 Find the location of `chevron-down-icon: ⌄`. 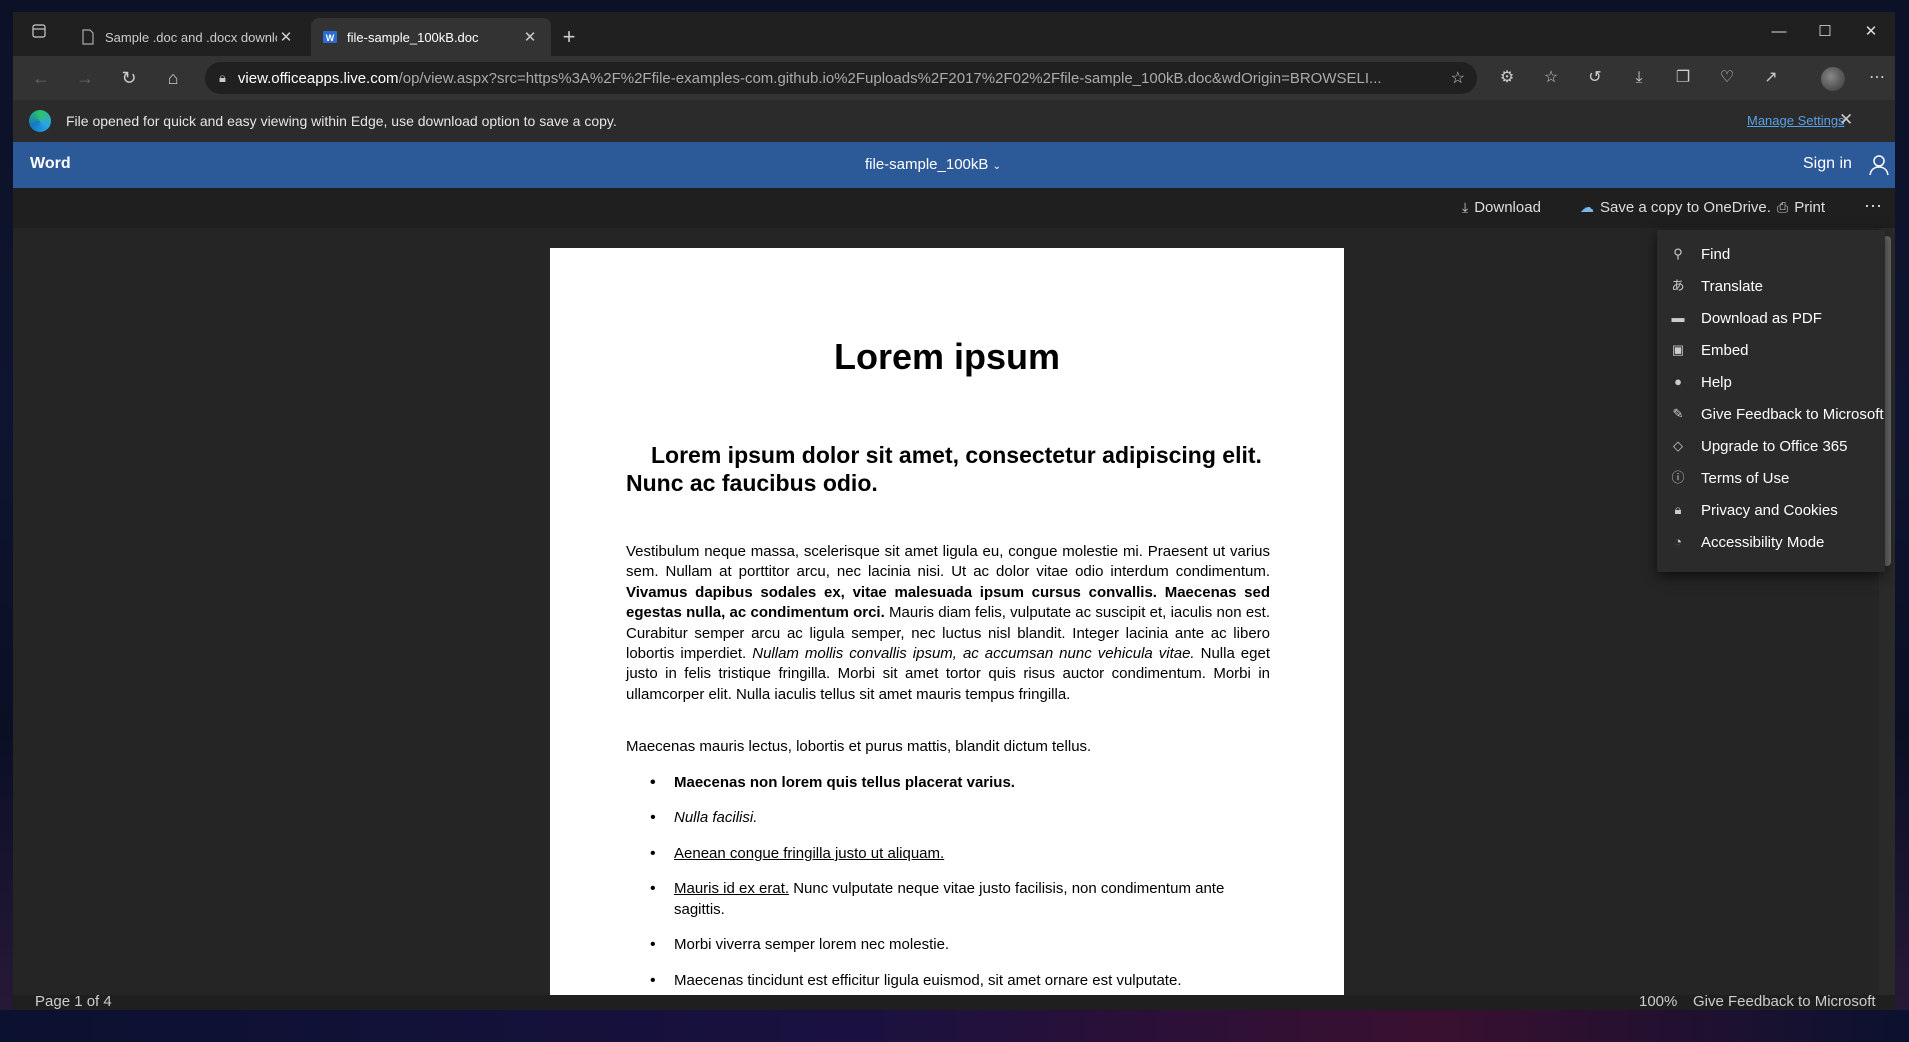

chevron-down-icon: ⌄ is located at coordinates (996, 166).